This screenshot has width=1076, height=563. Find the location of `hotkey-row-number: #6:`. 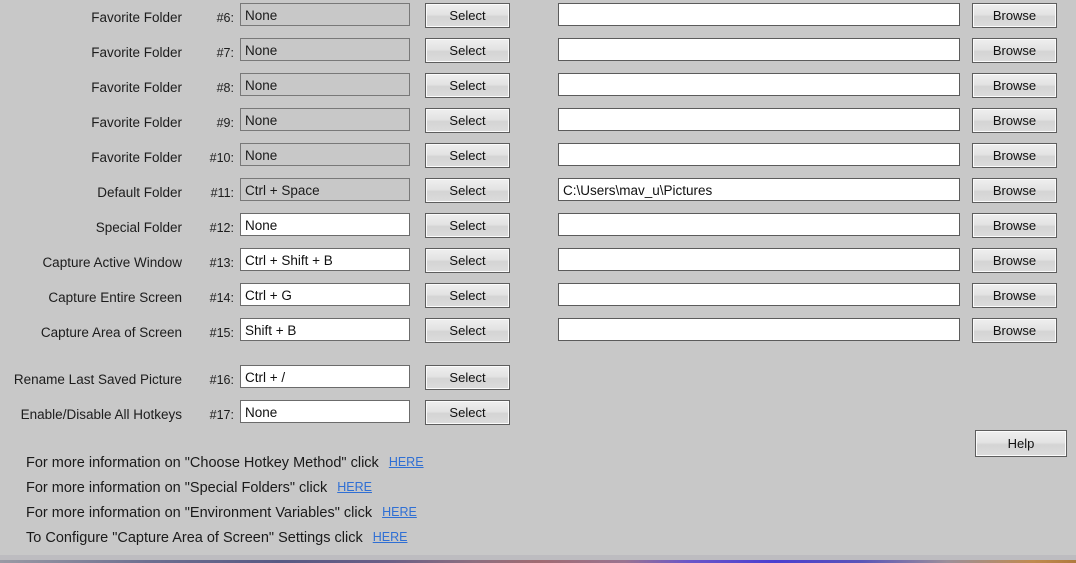

hotkey-row-number: #6: is located at coordinates (225, 18).